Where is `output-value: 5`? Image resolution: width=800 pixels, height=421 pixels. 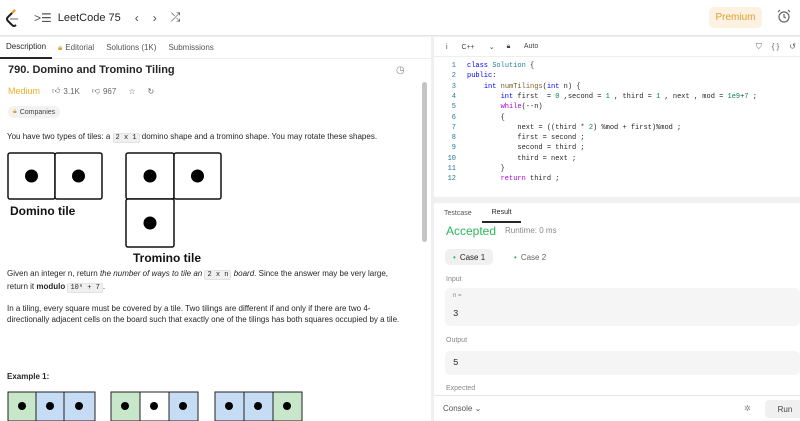
output-value: 5 is located at coordinates (456, 363).